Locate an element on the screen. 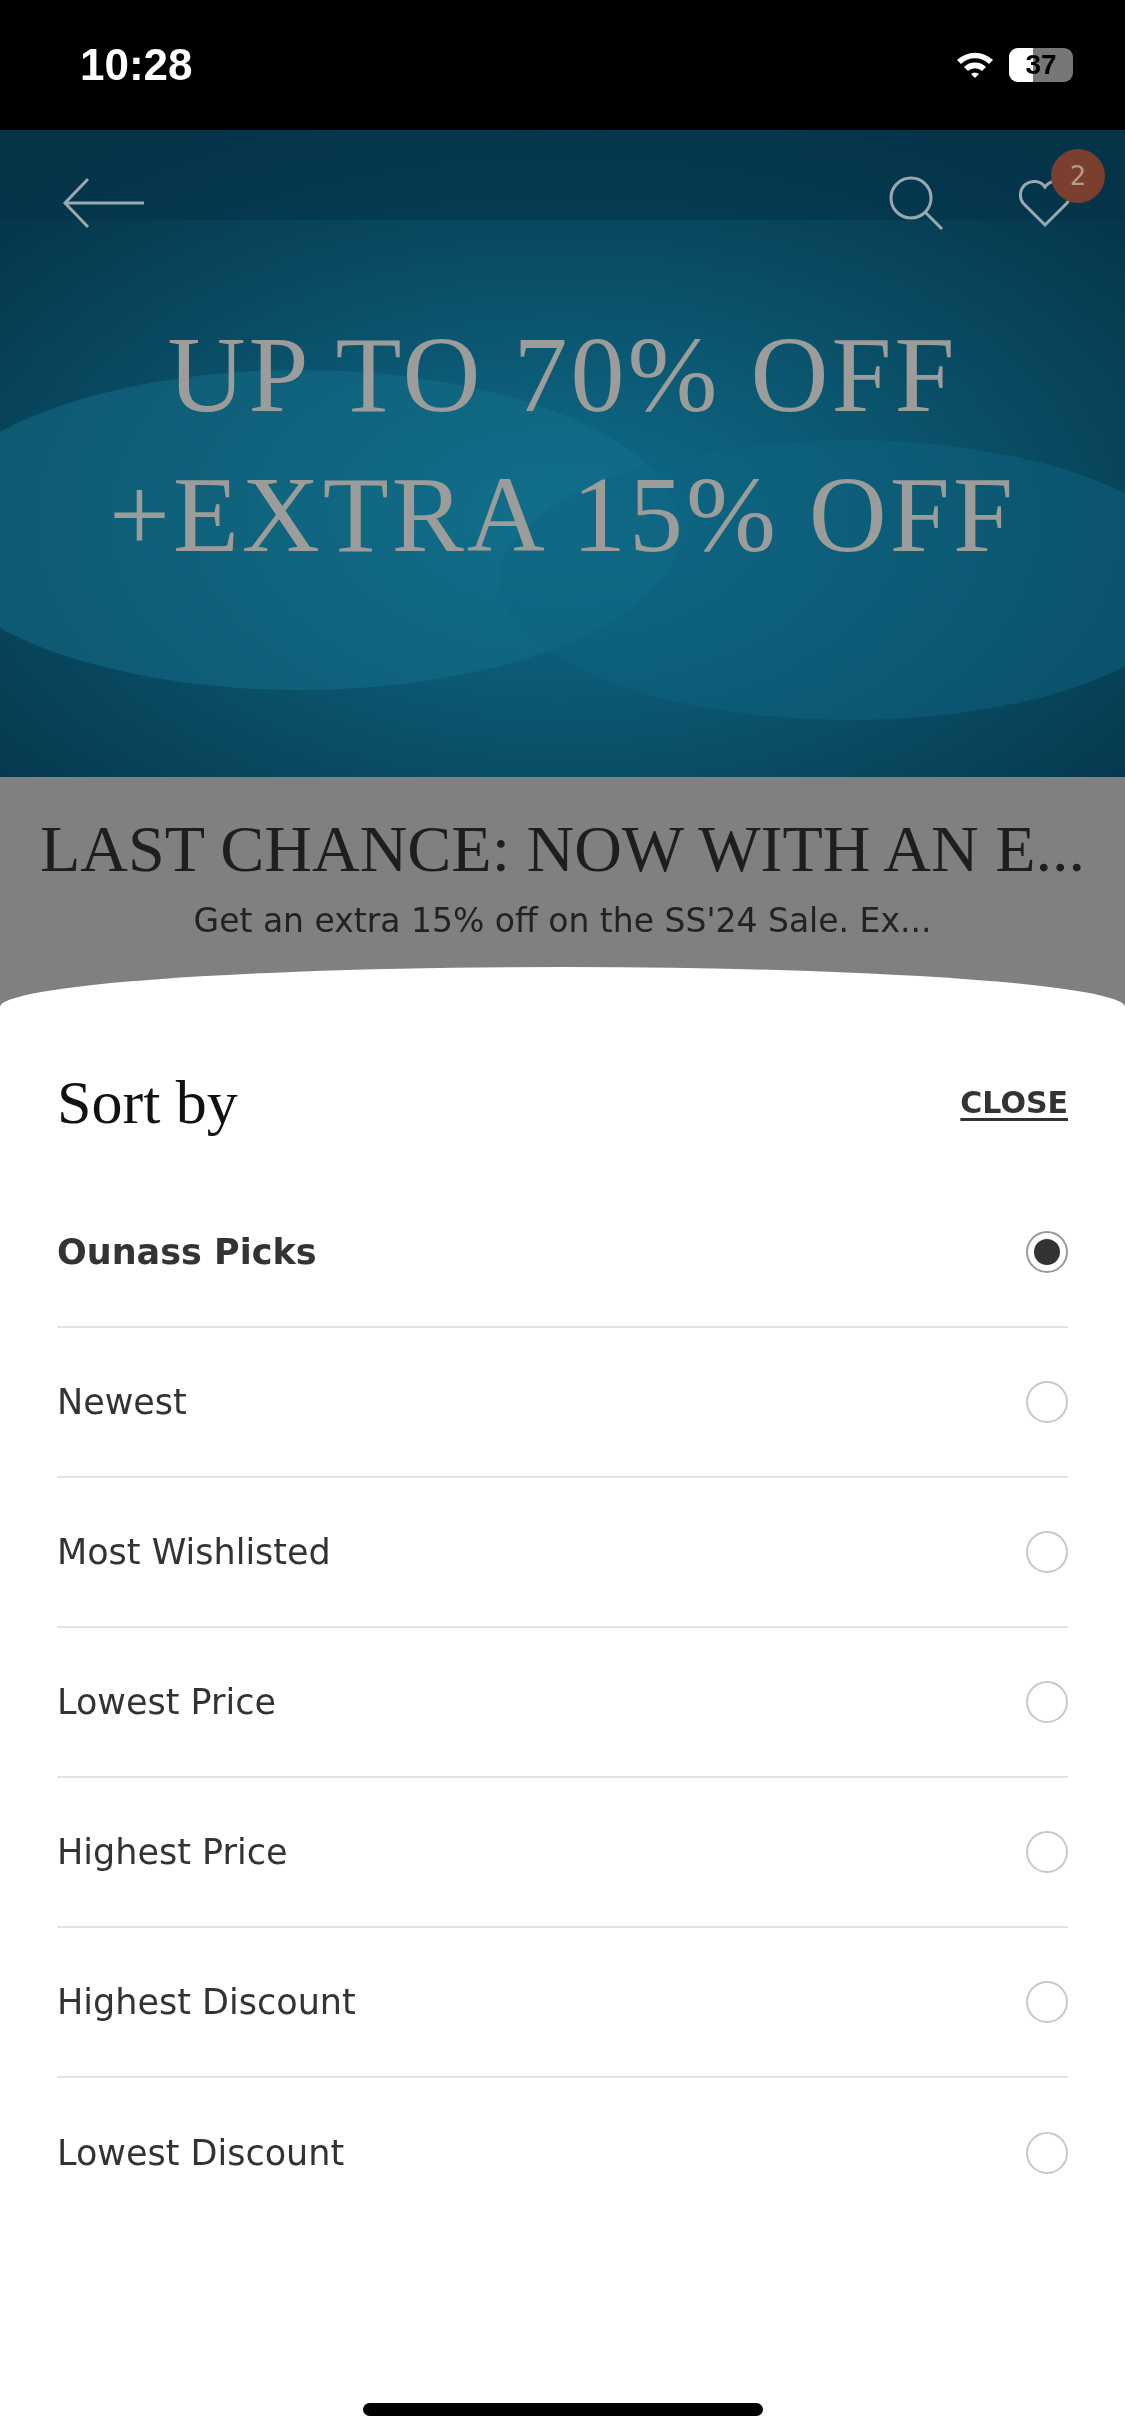 Image resolution: width=1125 pixels, height=2436 pixels. sort-option: Highest Discount is located at coordinates (562, 2003).